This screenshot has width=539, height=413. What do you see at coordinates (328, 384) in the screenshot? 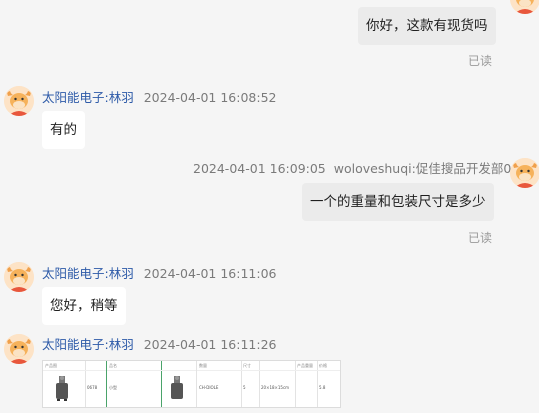
I see `table-column: 价格 5.8` at bounding box center [328, 384].